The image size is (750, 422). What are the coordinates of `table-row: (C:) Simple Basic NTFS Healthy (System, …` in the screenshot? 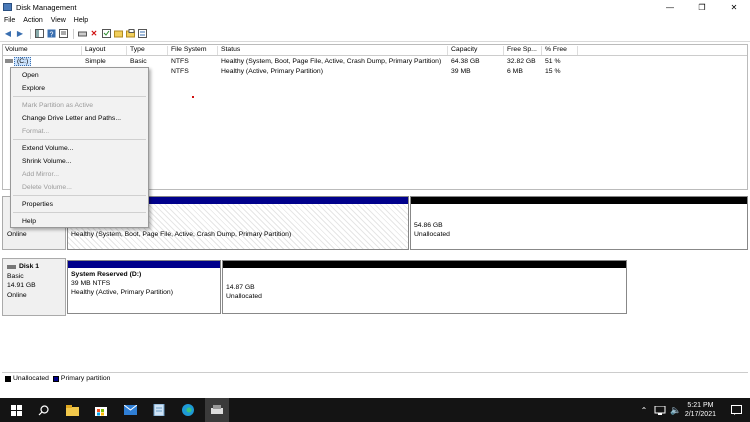 It's located at (375, 62).